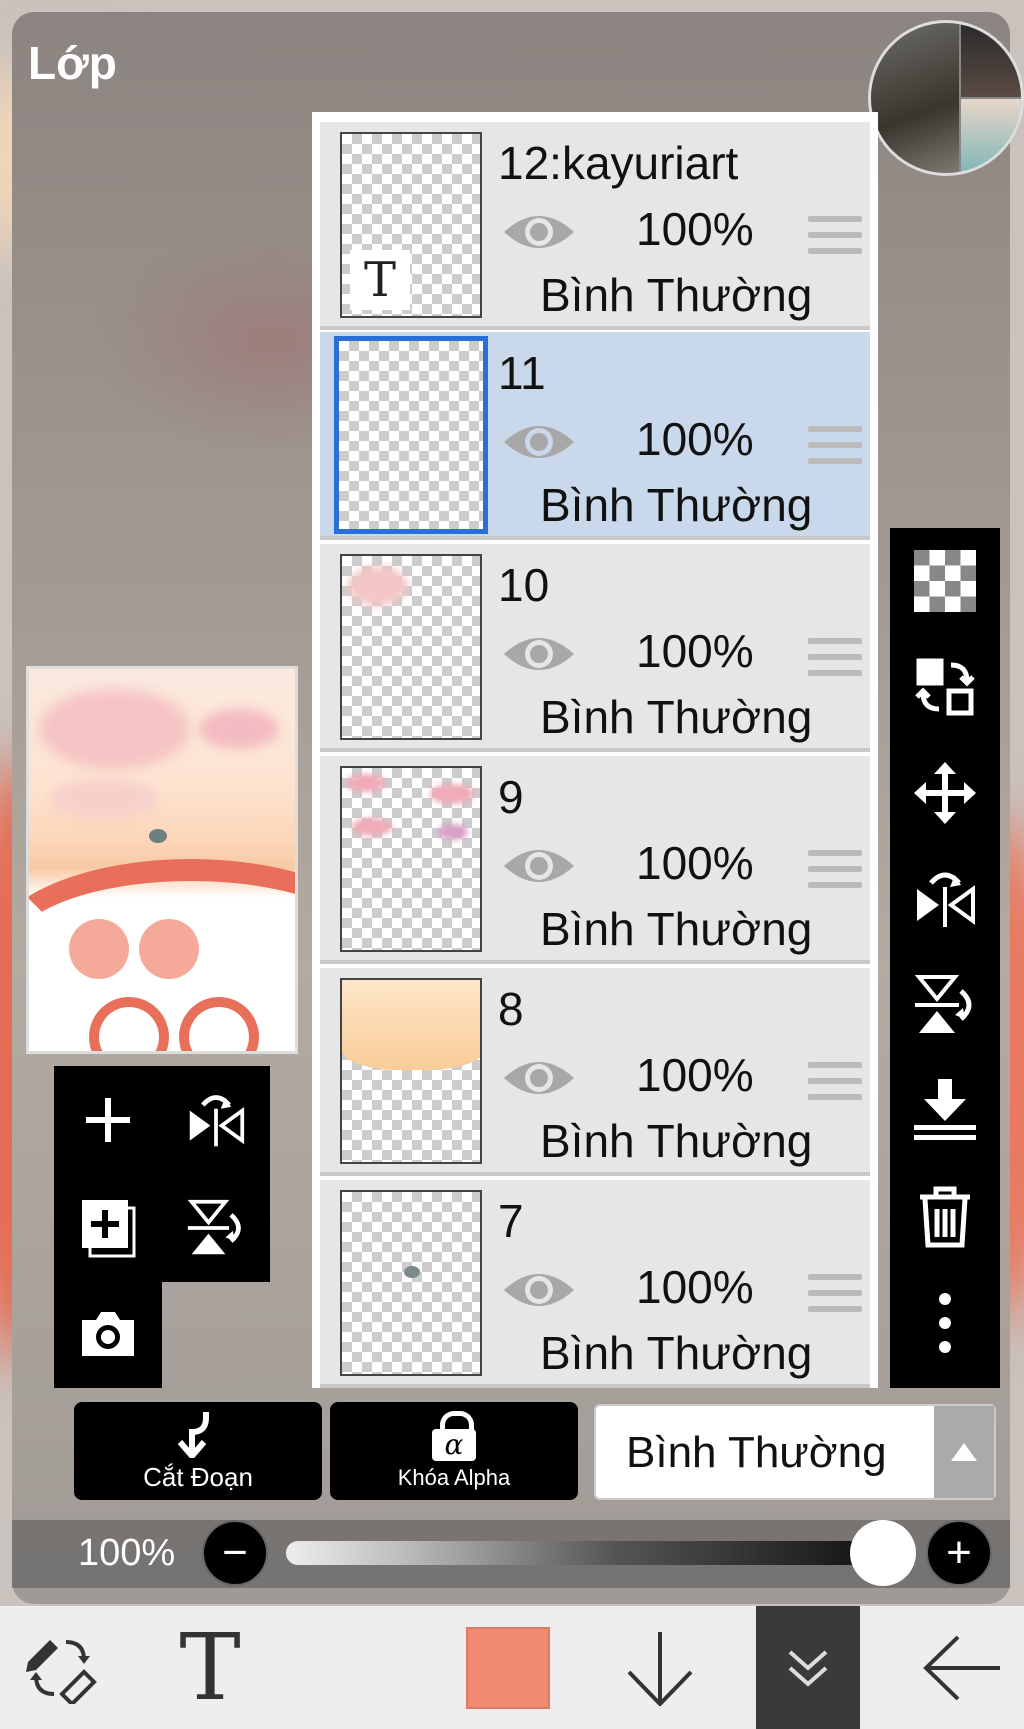 This screenshot has width=1024, height=1729. What do you see at coordinates (108, 1228) in the screenshot?
I see `add-paper-layer-icon` at bounding box center [108, 1228].